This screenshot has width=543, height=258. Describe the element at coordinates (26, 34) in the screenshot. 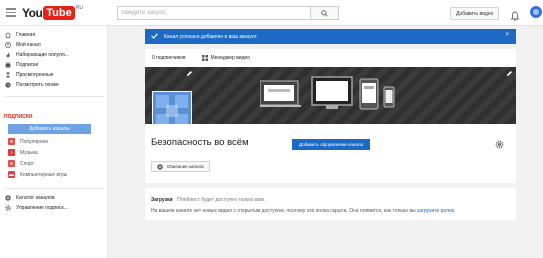

I see `sidebar-item-label: Главная` at that location.